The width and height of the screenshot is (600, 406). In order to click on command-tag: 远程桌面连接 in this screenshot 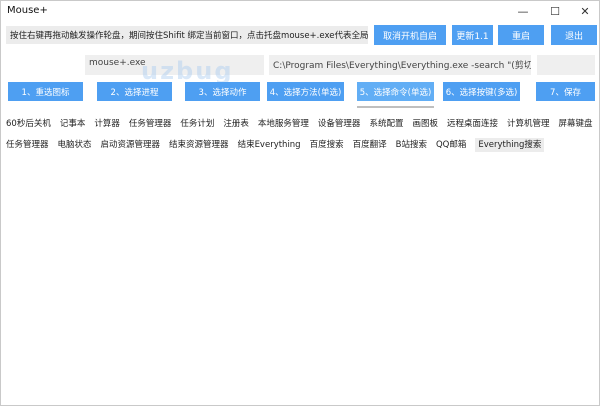, I will do `click(472, 124)`.